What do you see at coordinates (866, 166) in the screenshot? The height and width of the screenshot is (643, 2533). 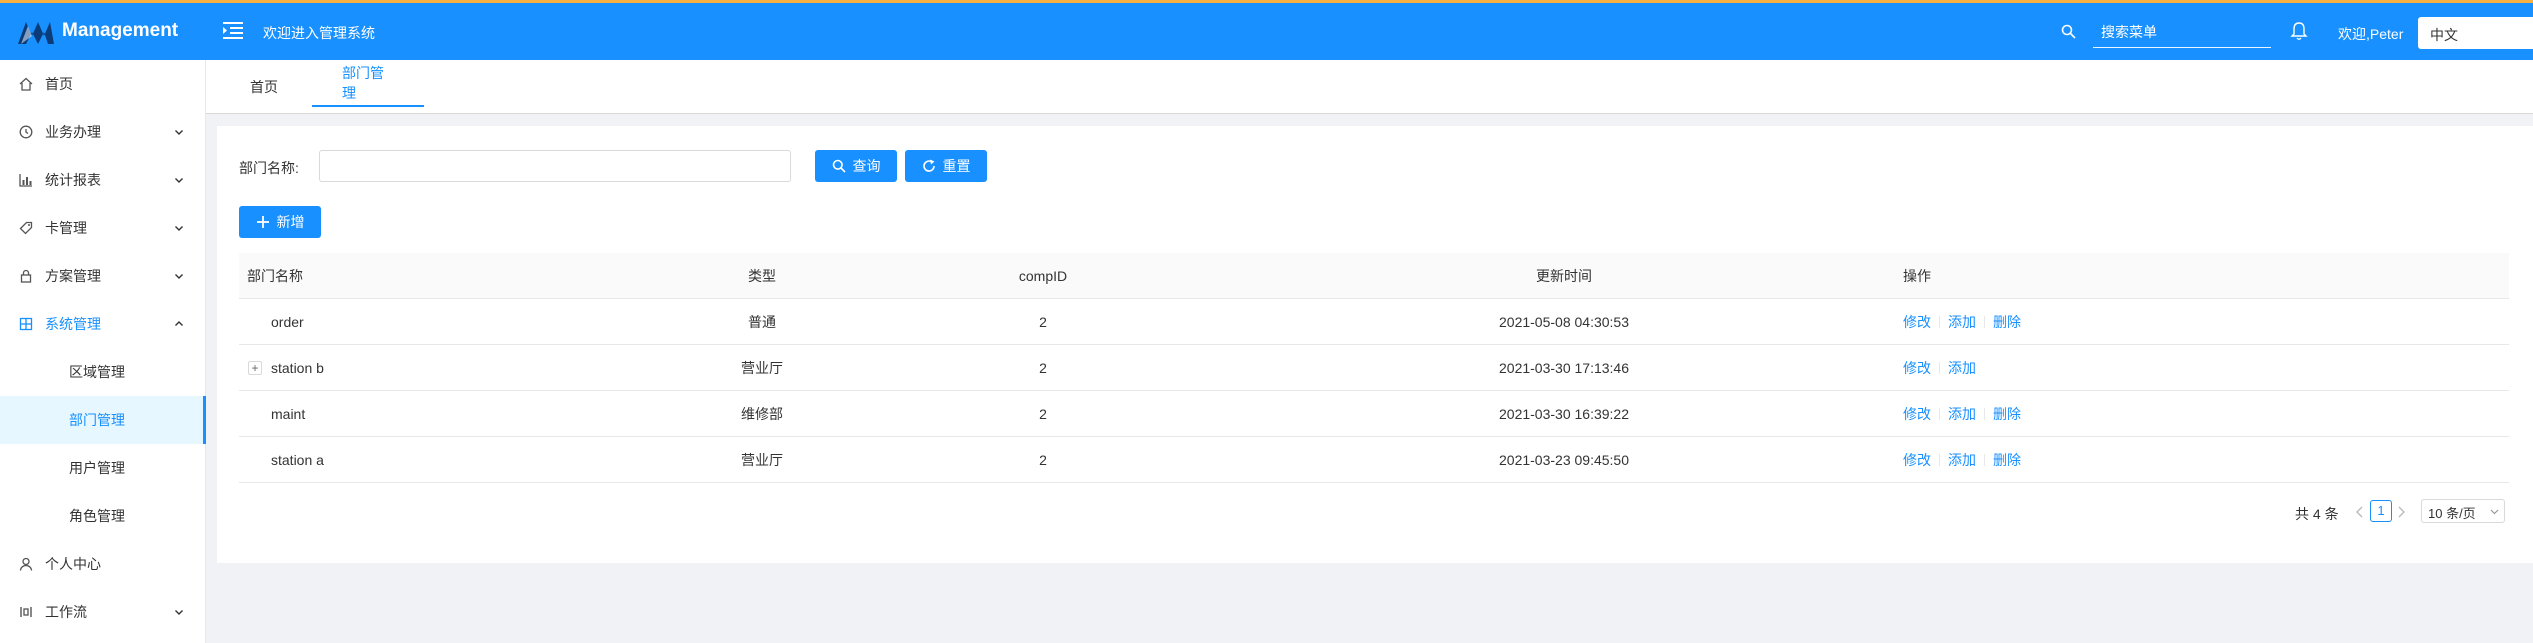 I see `query-button-label: 查询` at bounding box center [866, 166].